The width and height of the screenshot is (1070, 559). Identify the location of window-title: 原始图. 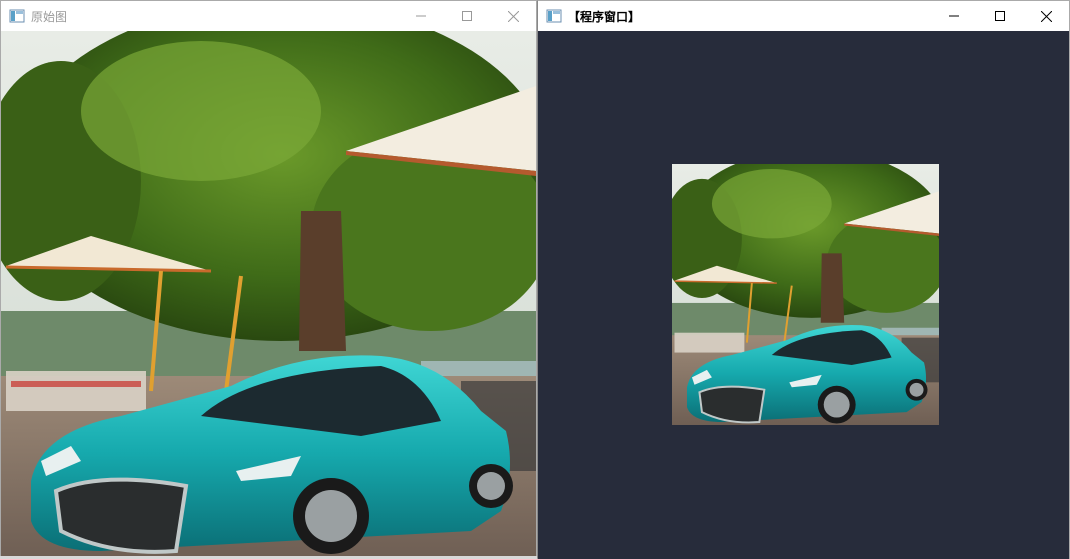
(49, 16).